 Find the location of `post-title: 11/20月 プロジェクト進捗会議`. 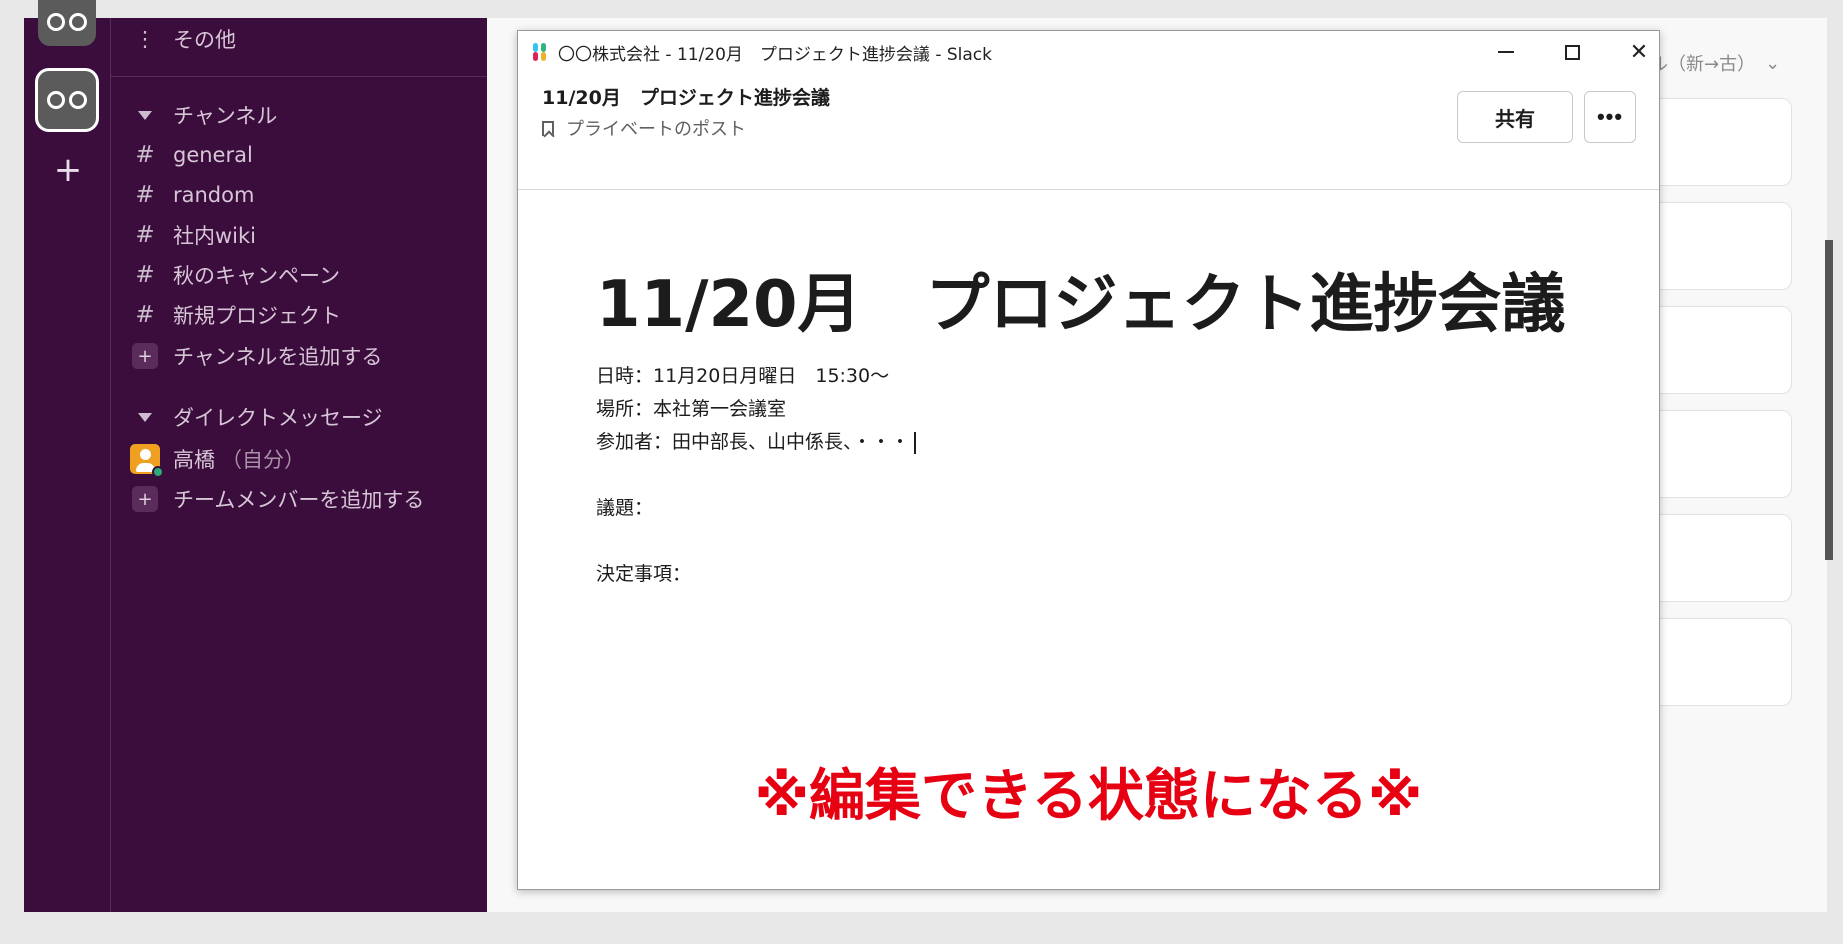

post-title: 11/20月 プロジェクト進捗会議 is located at coordinates (686, 98).